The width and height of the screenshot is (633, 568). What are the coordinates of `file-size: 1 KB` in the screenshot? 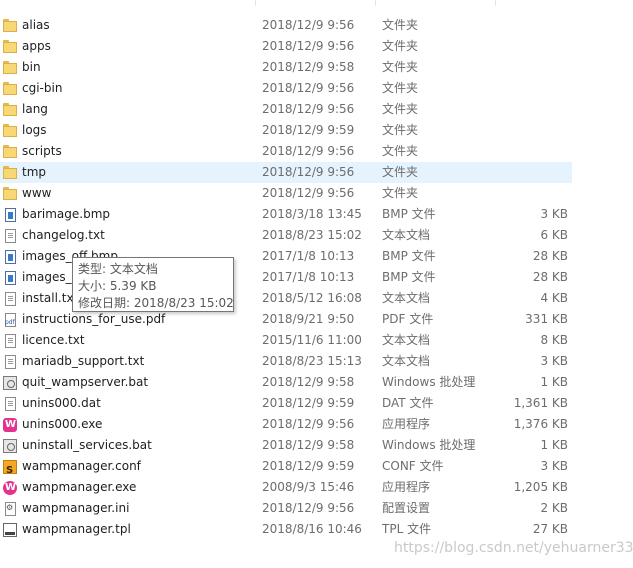 It's located at (554, 382).